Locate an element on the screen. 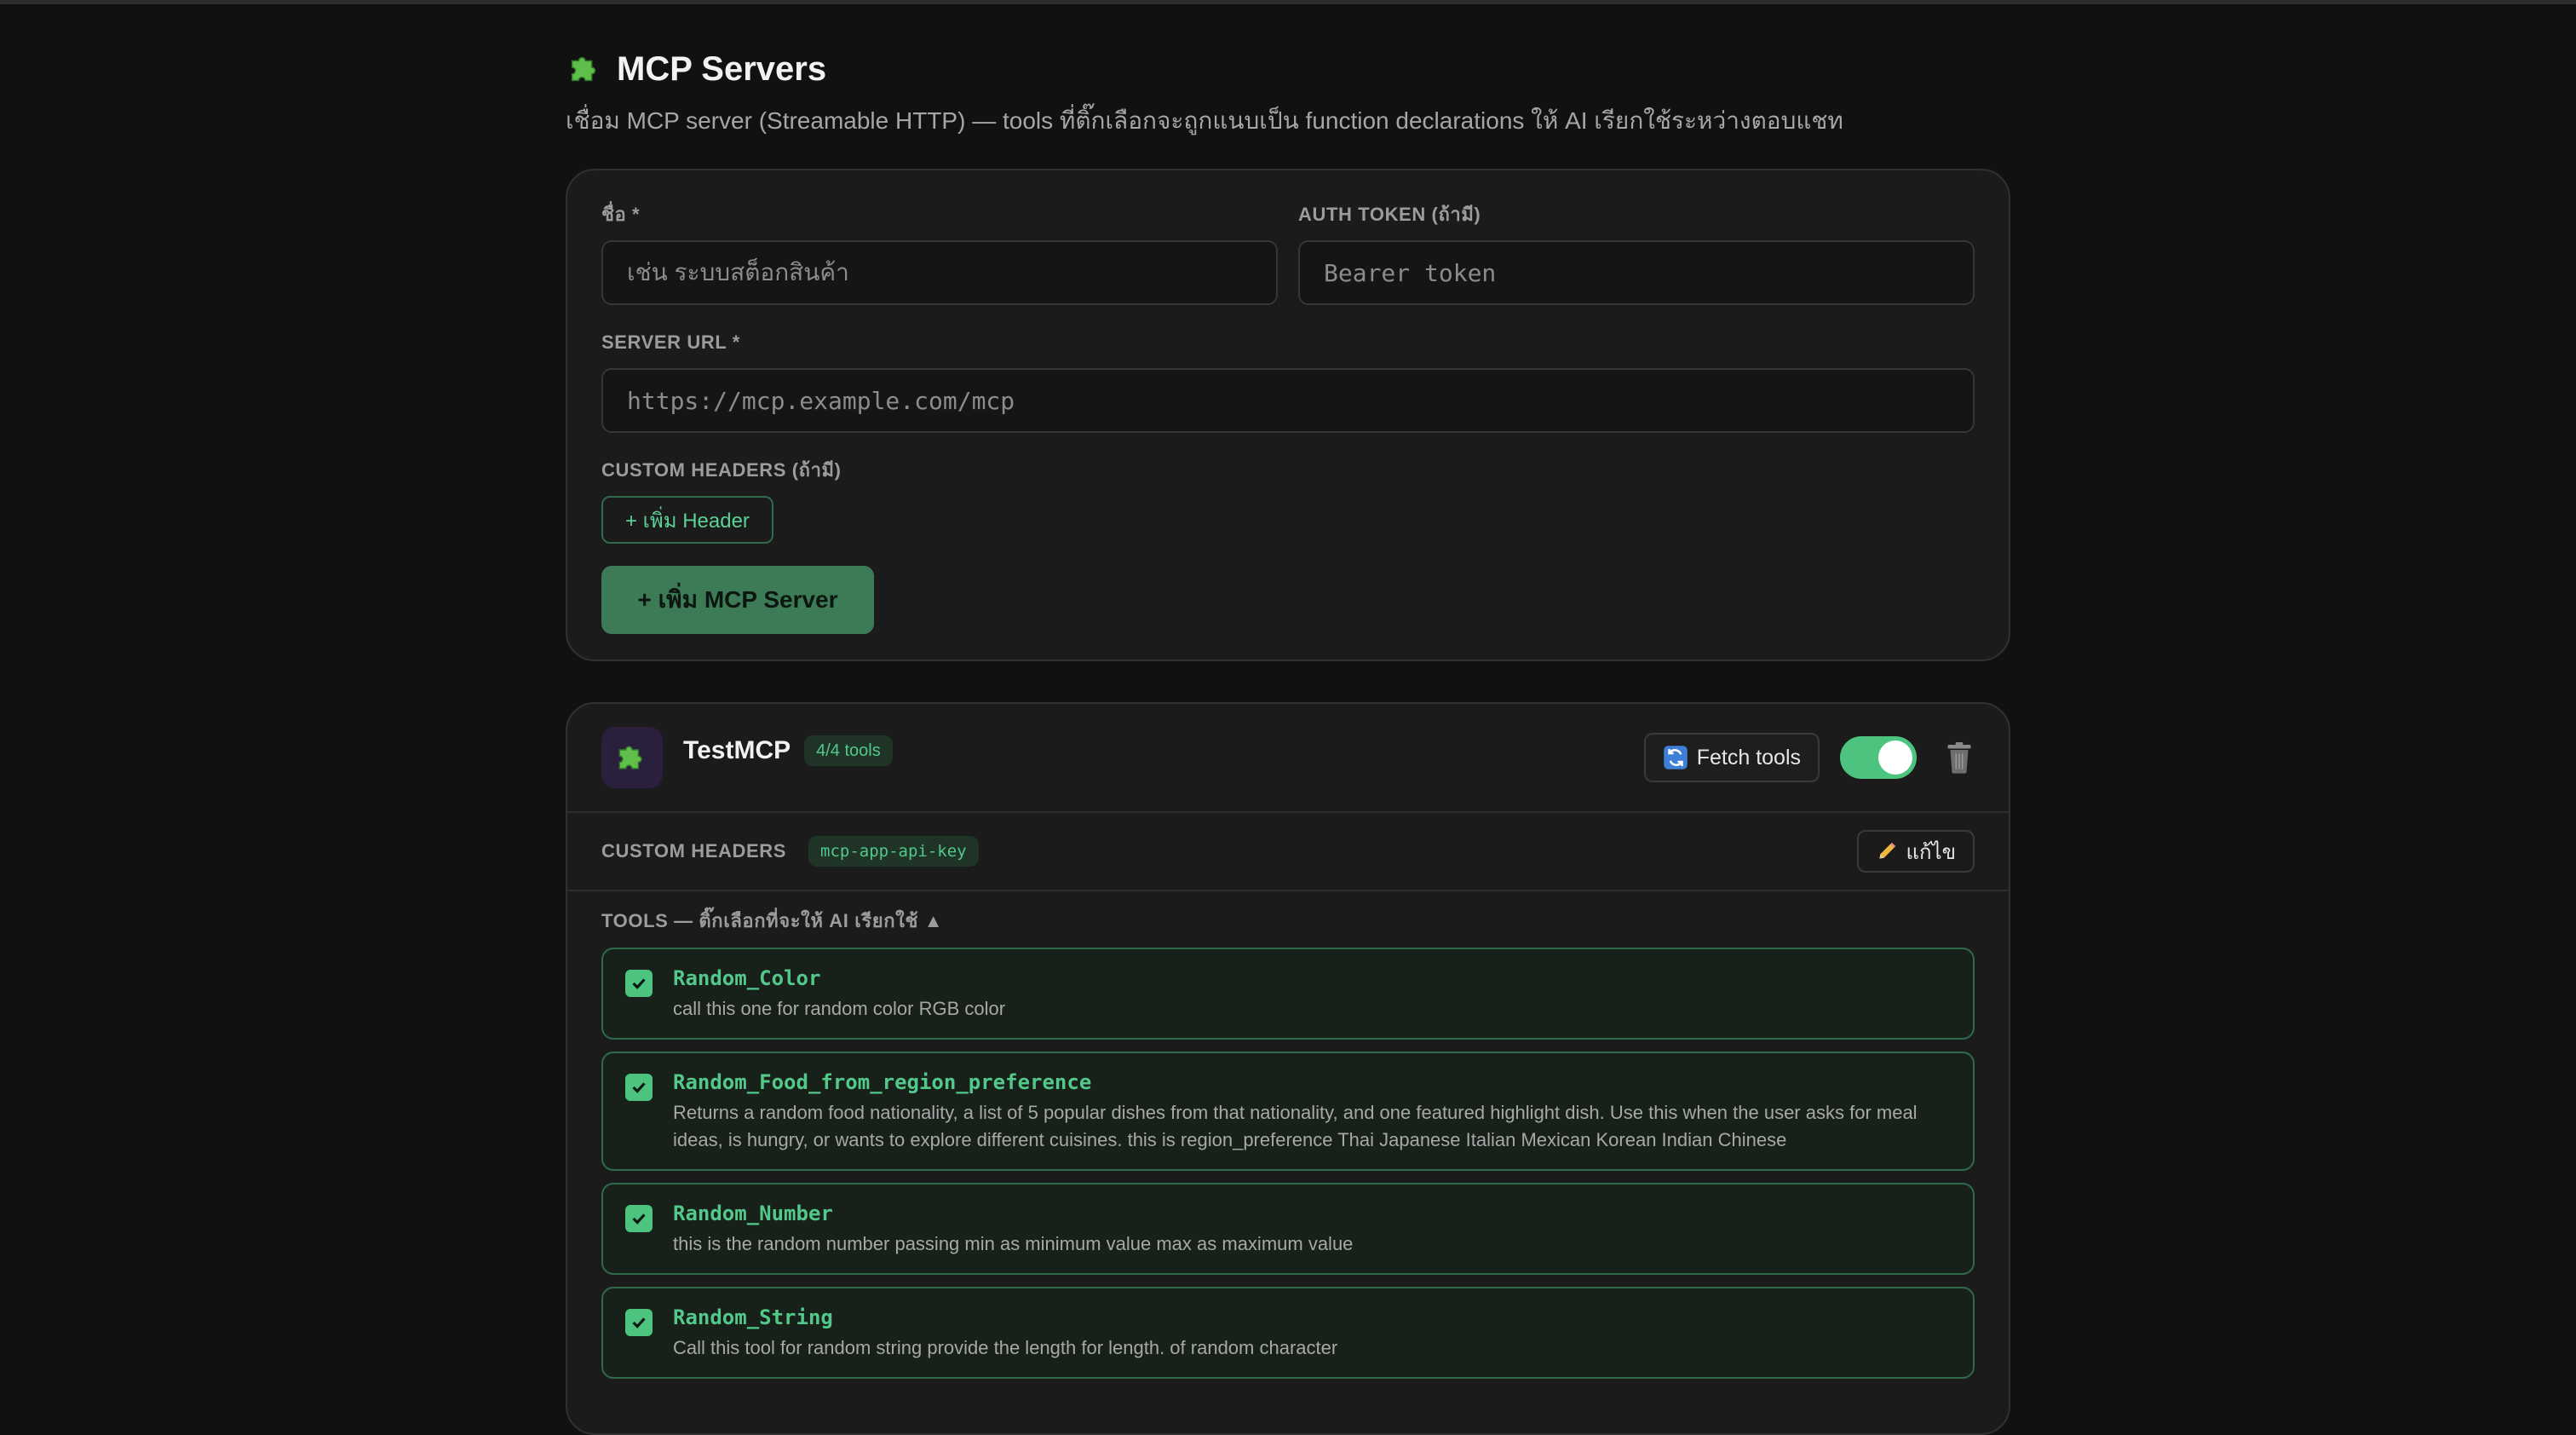  edit-headers-button: แก้ไข is located at coordinates (1916, 851).